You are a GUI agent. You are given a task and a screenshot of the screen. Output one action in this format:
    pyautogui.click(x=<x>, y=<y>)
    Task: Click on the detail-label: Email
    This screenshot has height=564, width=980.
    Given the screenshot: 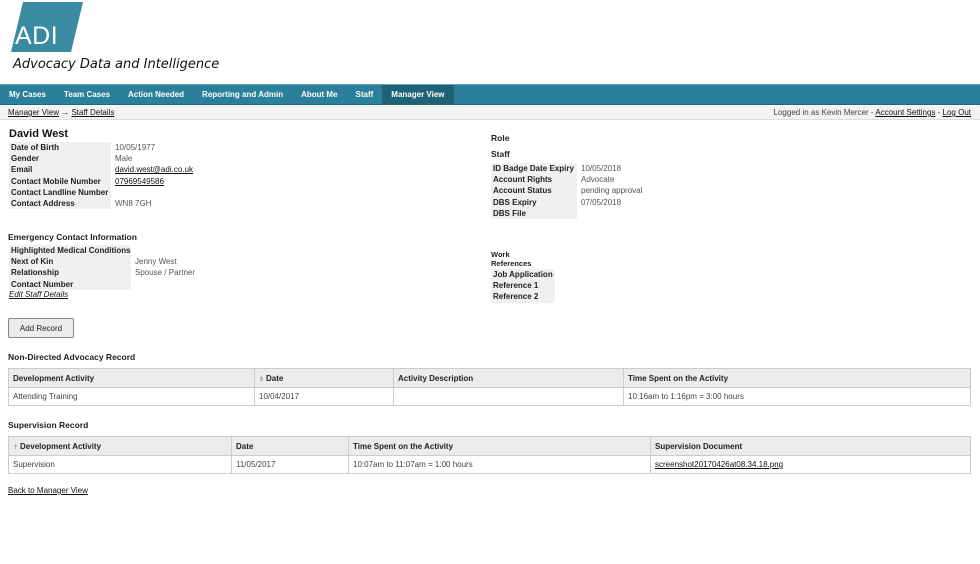 What is the action you would take?
    pyautogui.click(x=60, y=170)
    